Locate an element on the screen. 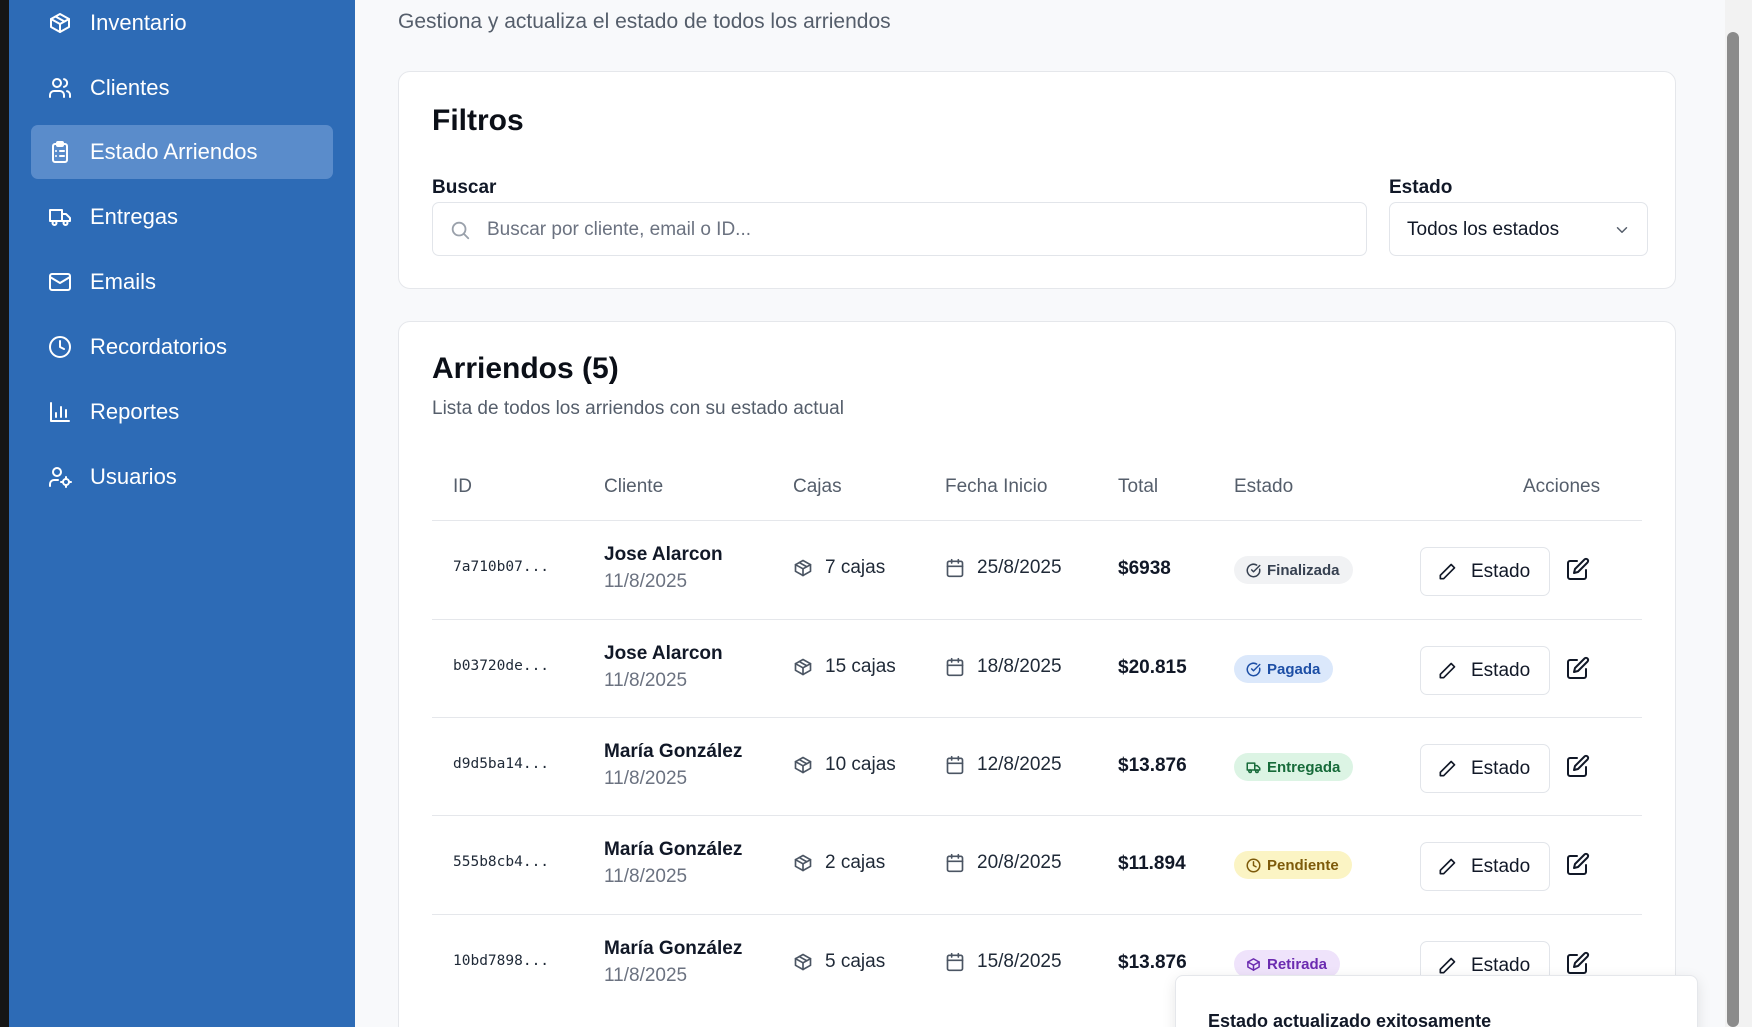 This screenshot has height=1027, width=1752. sidebar-item-inventario: Inventario is located at coordinates (182, 25).